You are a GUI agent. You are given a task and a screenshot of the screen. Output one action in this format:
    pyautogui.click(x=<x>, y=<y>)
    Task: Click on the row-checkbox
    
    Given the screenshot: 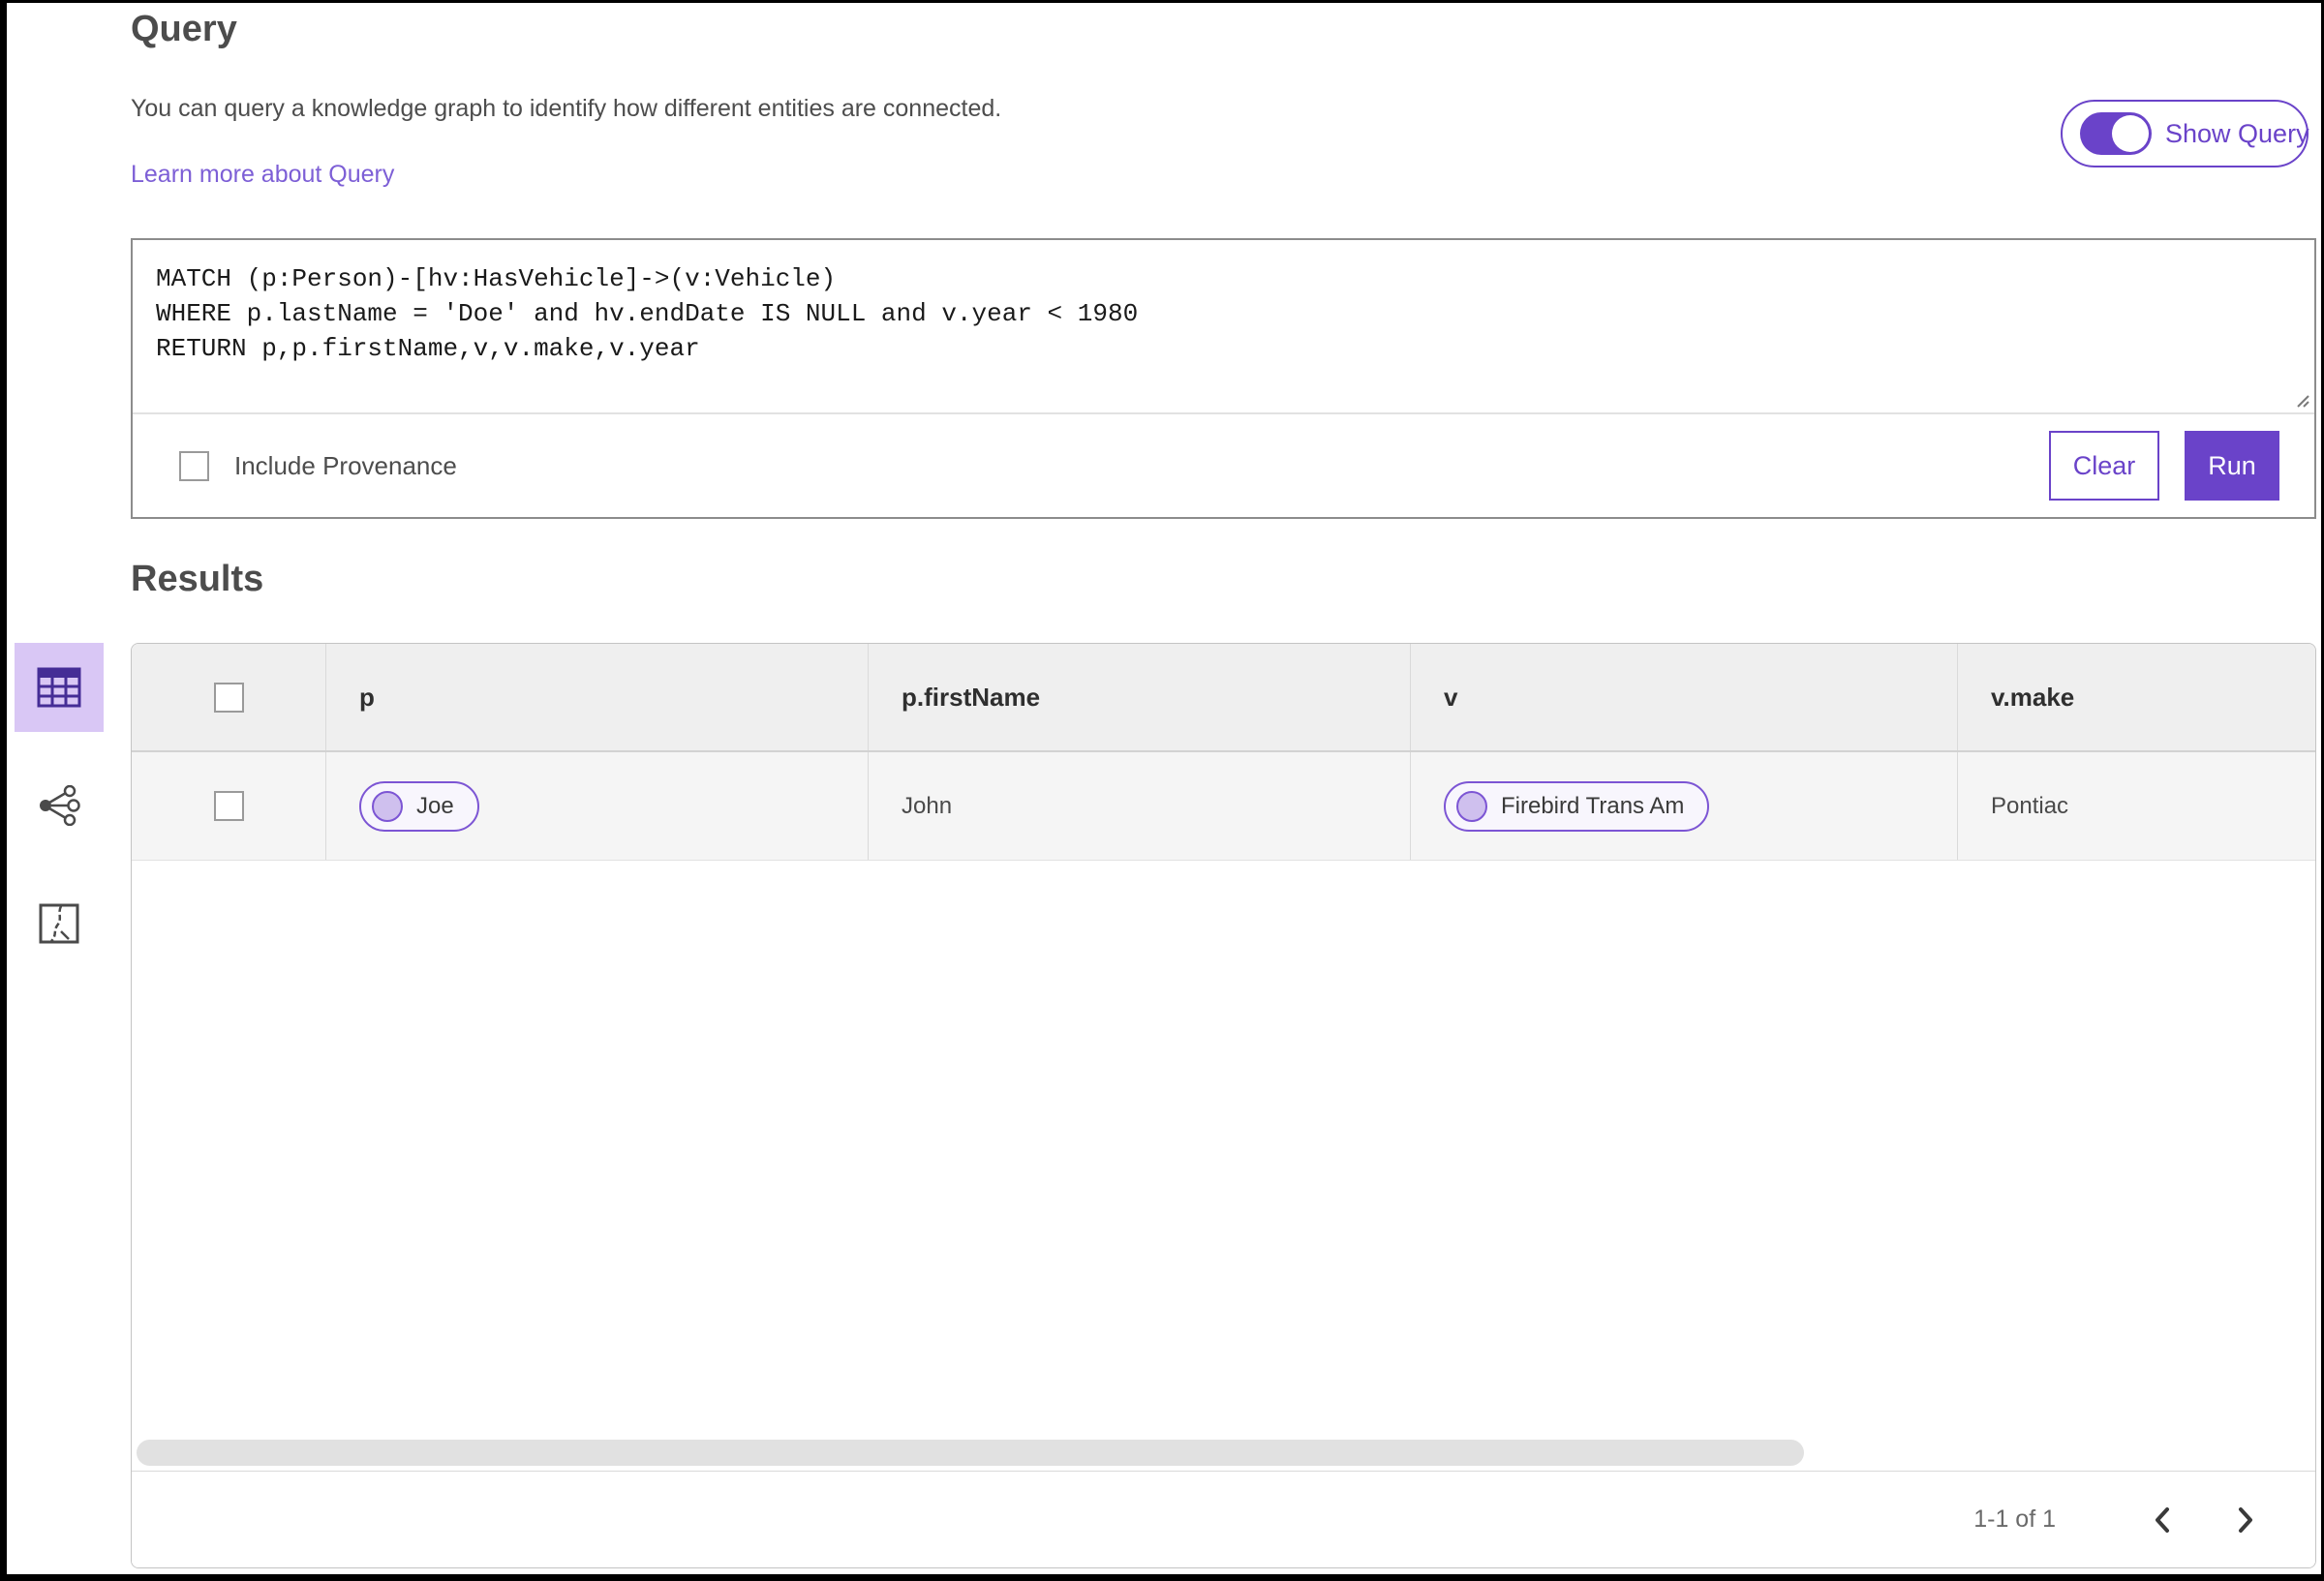 What is the action you would take?
    pyautogui.click(x=229, y=806)
    